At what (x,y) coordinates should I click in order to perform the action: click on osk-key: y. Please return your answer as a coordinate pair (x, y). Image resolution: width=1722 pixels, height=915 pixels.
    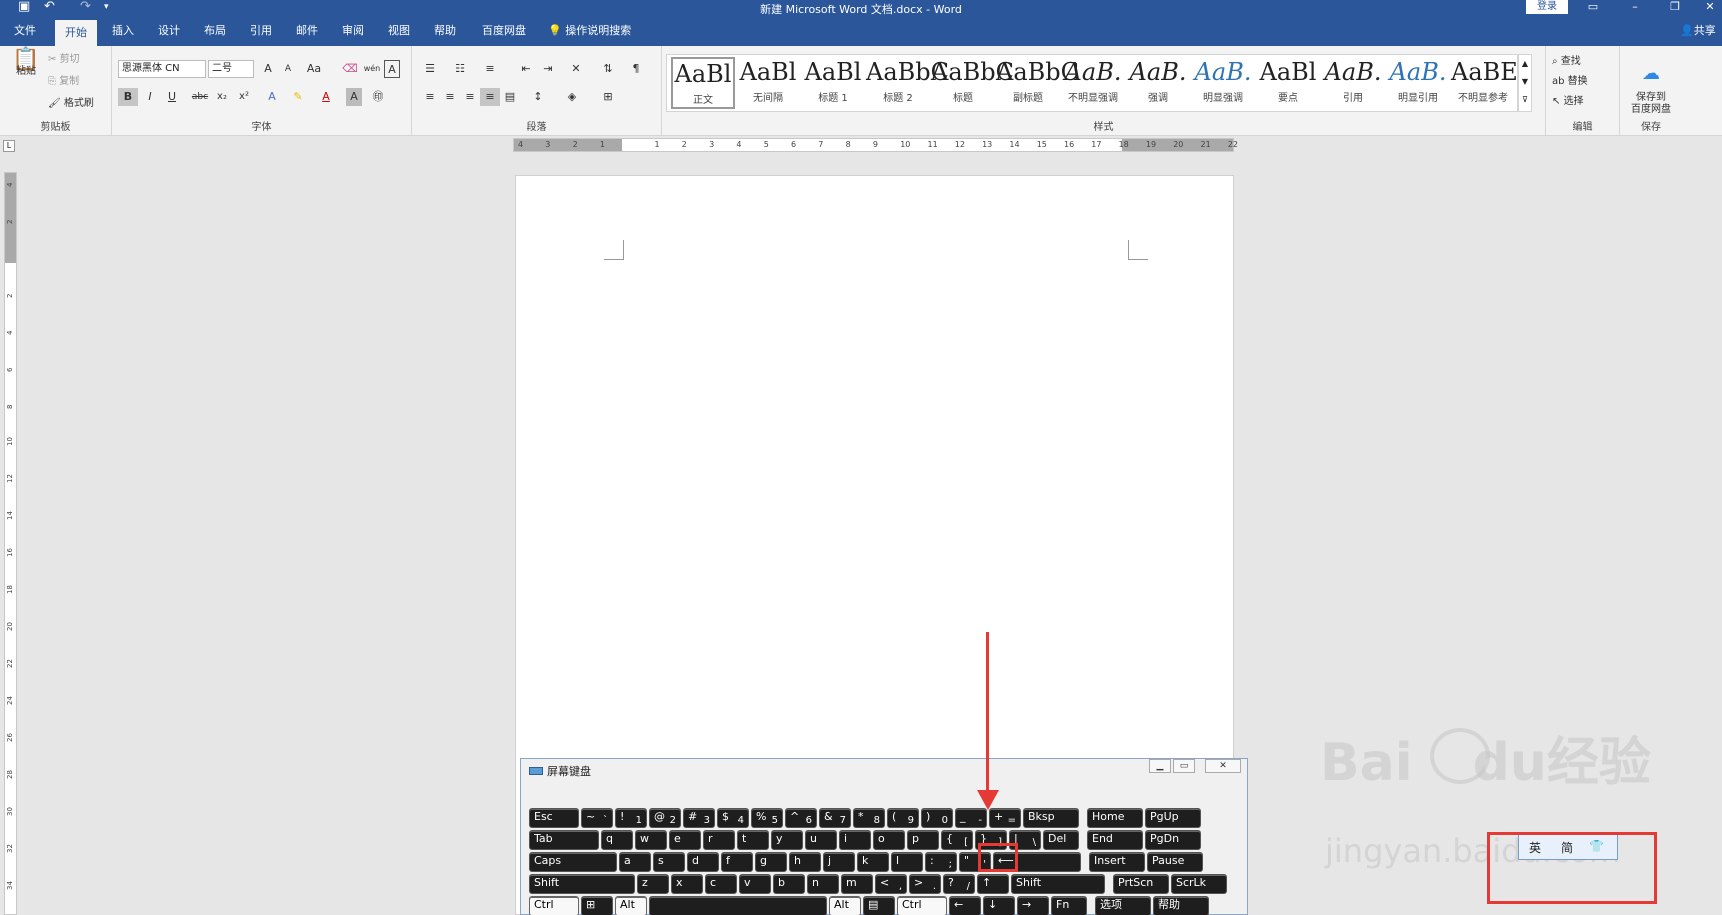
    Looking at the image, I should click on (787, 840).